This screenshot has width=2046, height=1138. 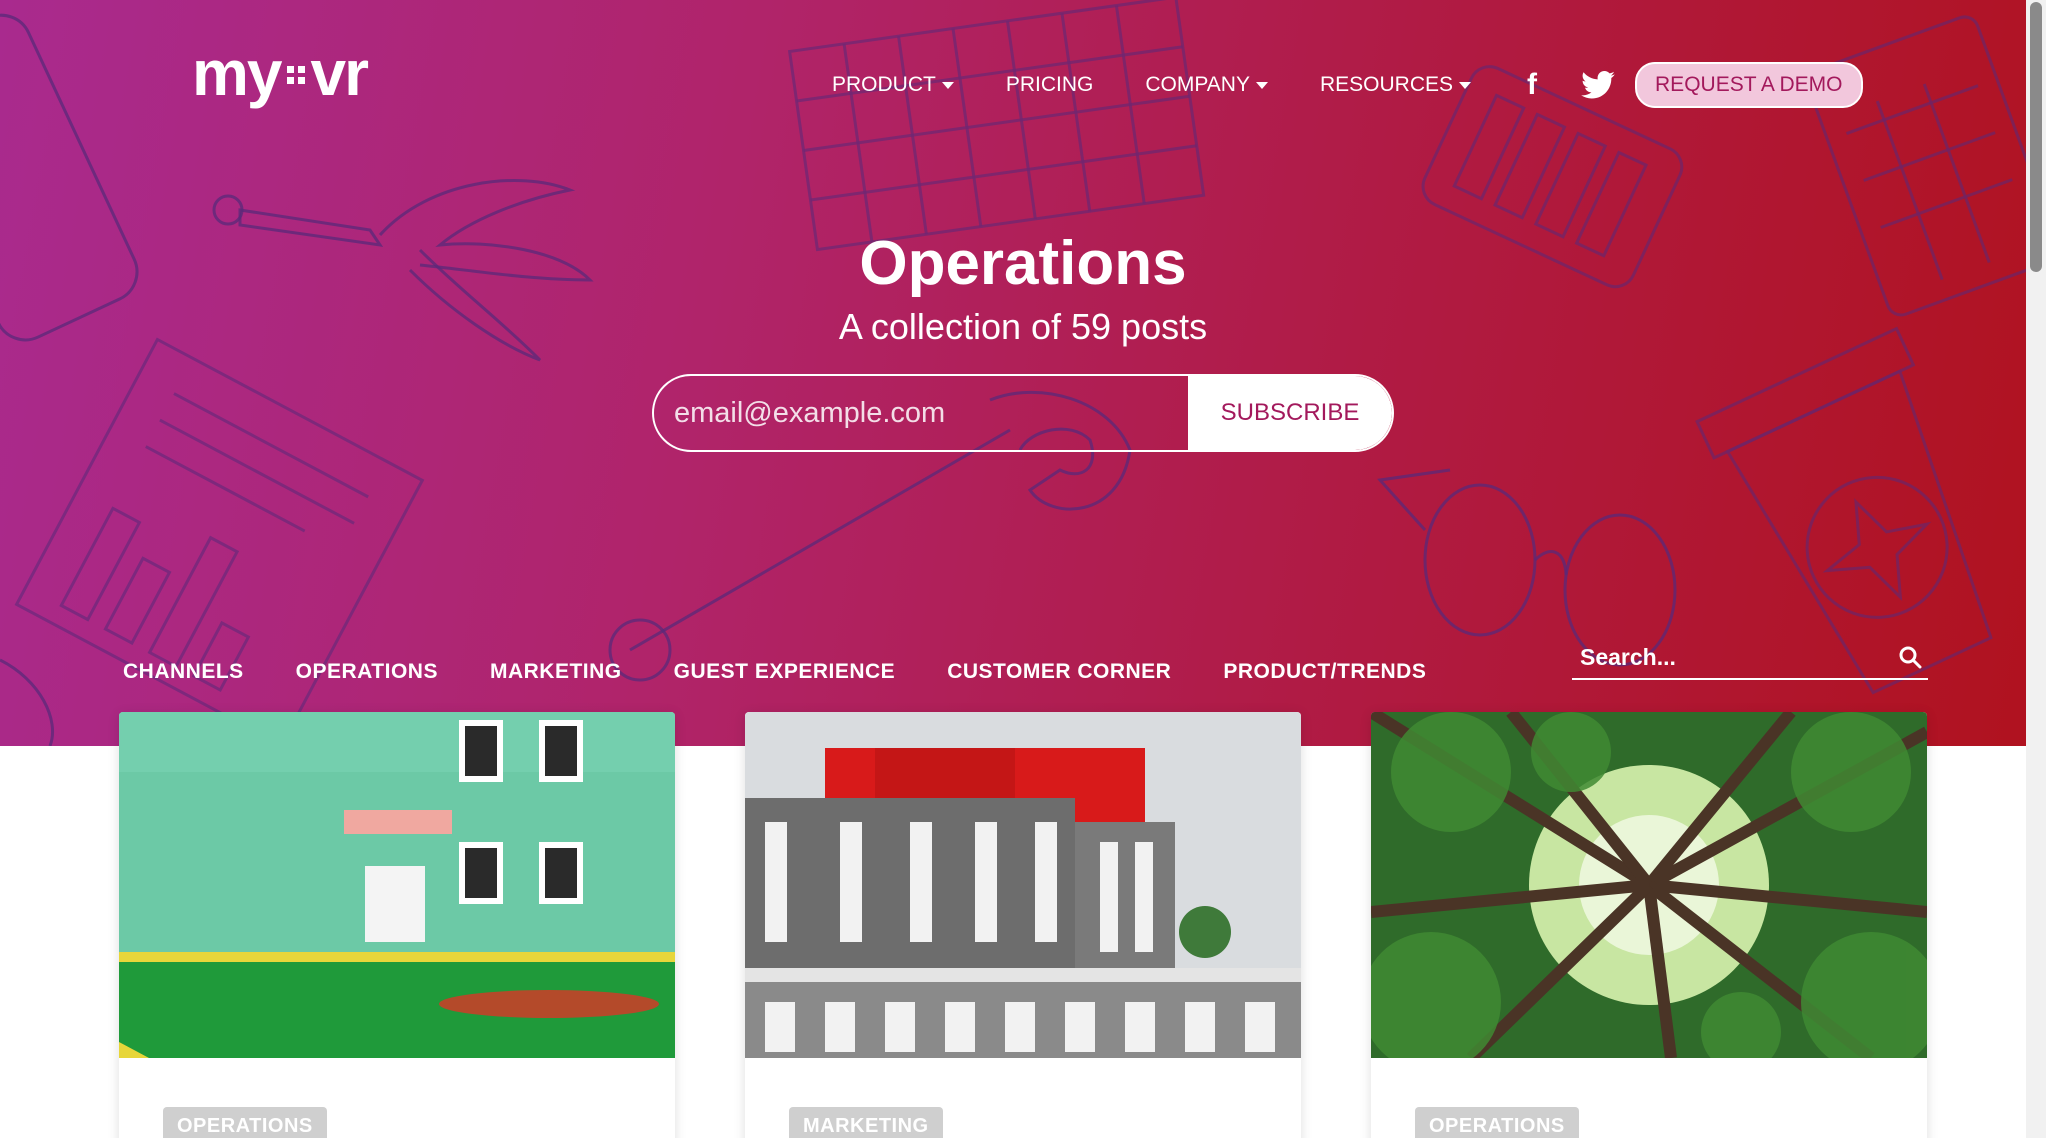 I want to click on category-marketing: MARKETING, so click(x=556, y=672).